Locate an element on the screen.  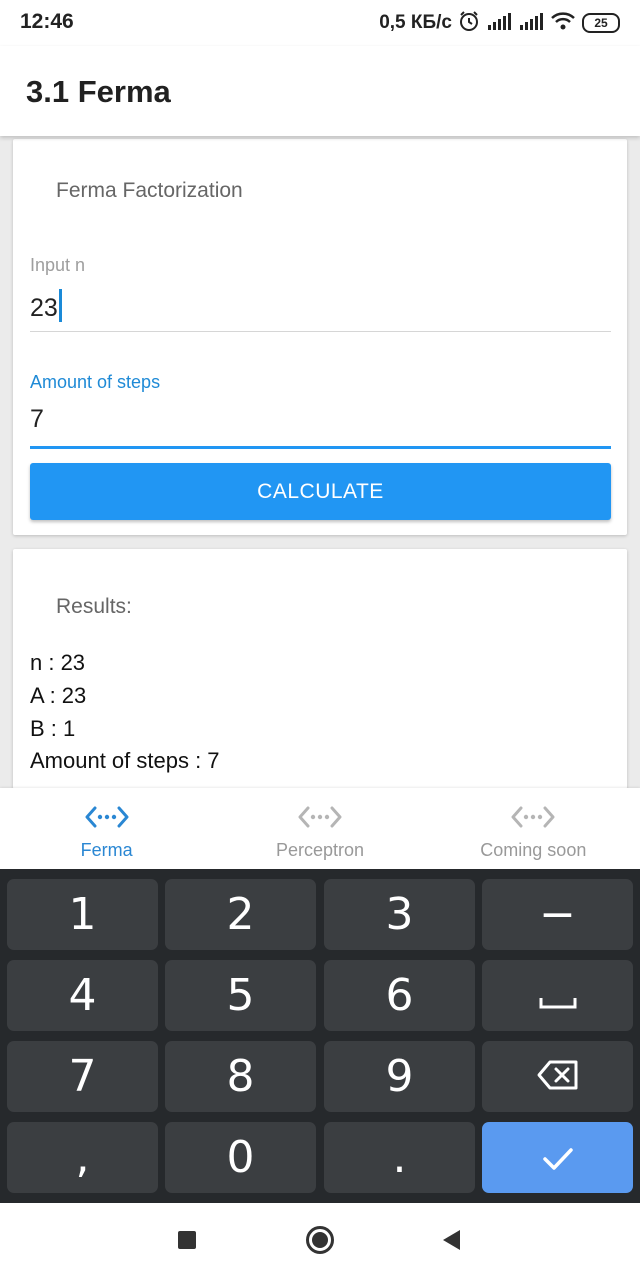
tab-perceptron: Perceptron is located at coordinates (319, 828).